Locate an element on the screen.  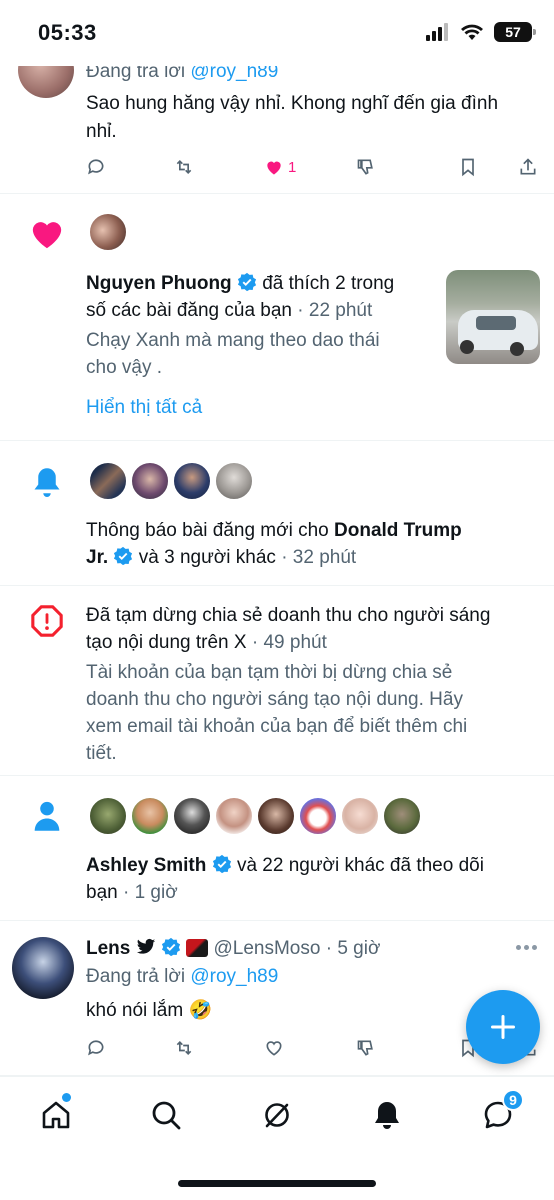
home-icon is located at coordinates (56, 1115).